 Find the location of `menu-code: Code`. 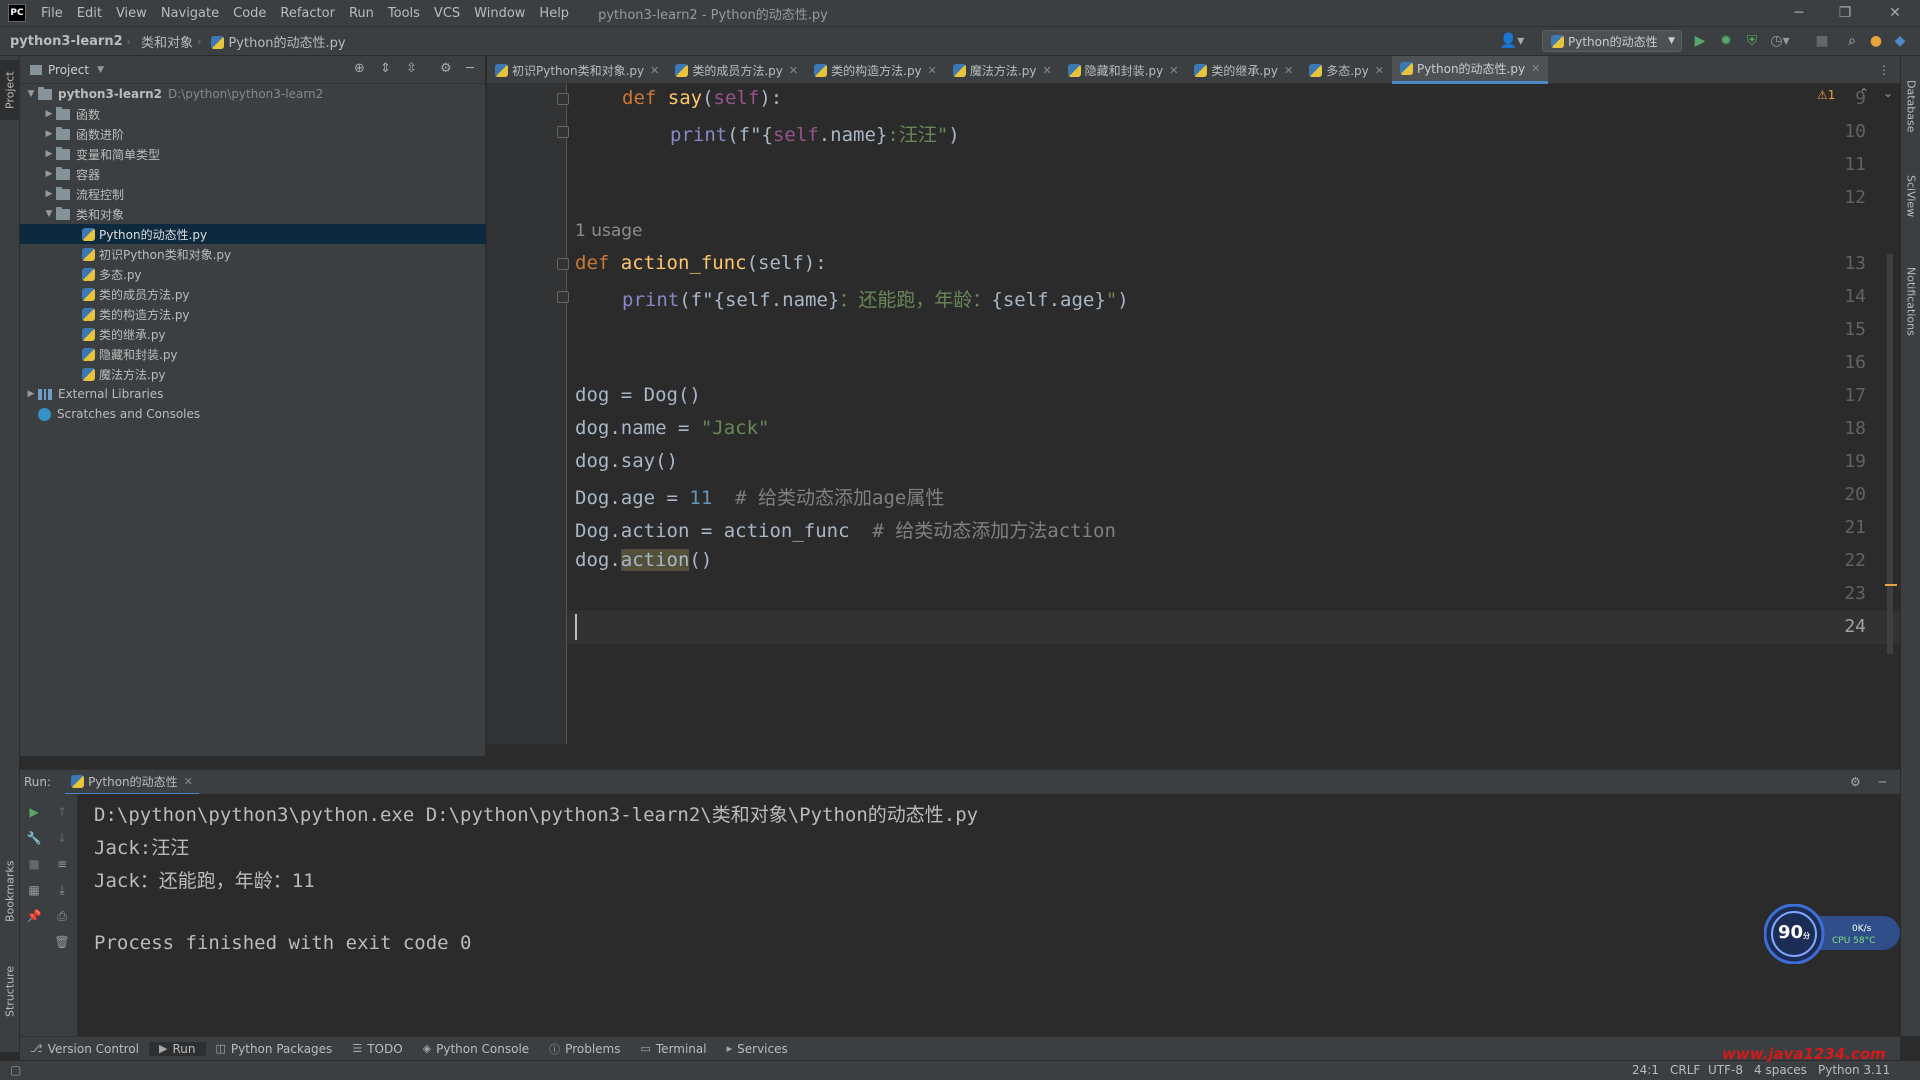

menu-code: Code is located at coordinates (249, 13).